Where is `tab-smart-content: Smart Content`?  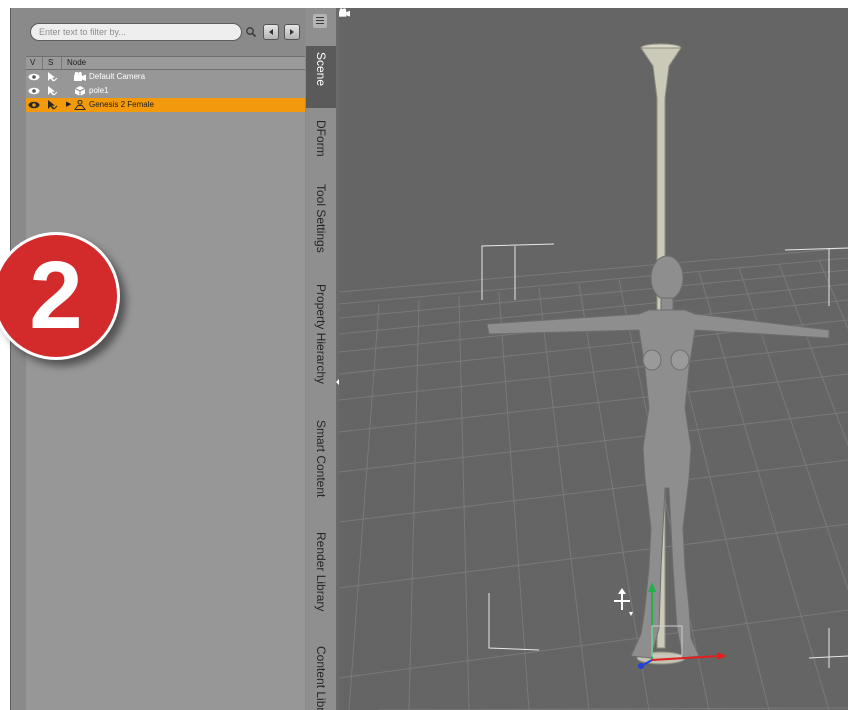
tab-smart-content: Smart Content is located at coordinates (321, 468).